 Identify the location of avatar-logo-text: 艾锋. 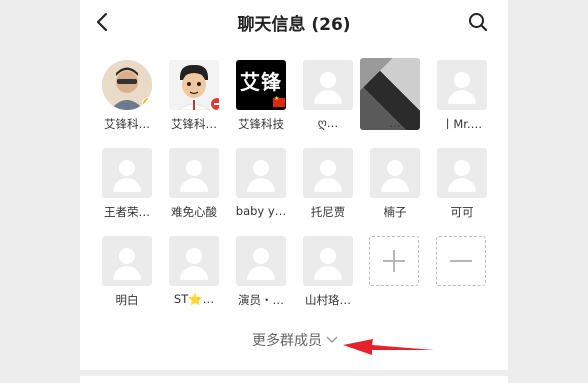
(261, 82).